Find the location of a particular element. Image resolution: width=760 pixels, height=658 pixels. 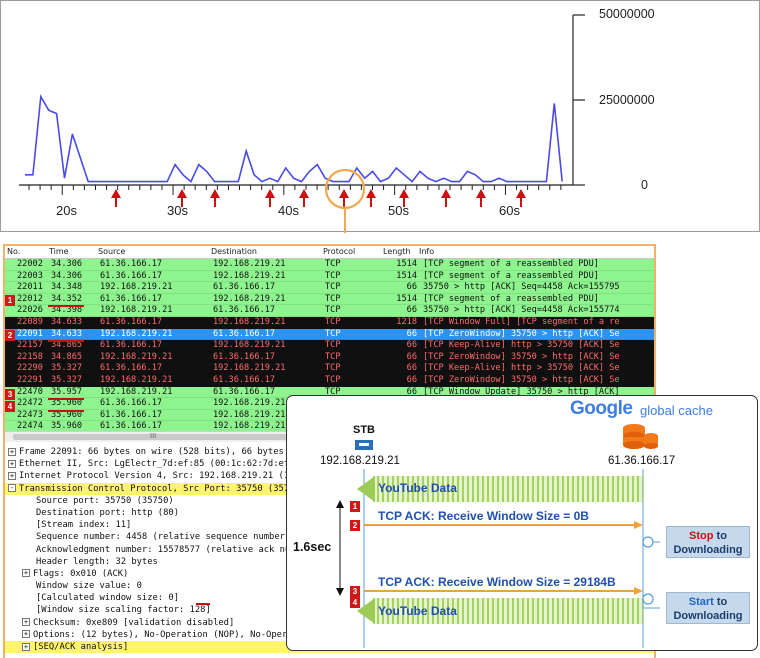

cell-time: 34.306 is located at coordinates (67, 275).